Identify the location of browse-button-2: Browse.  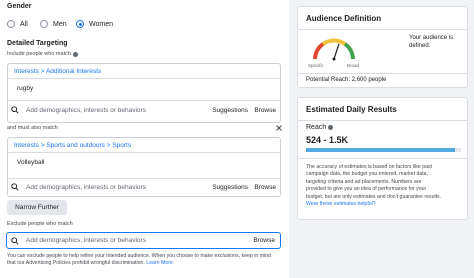
(265, 187).